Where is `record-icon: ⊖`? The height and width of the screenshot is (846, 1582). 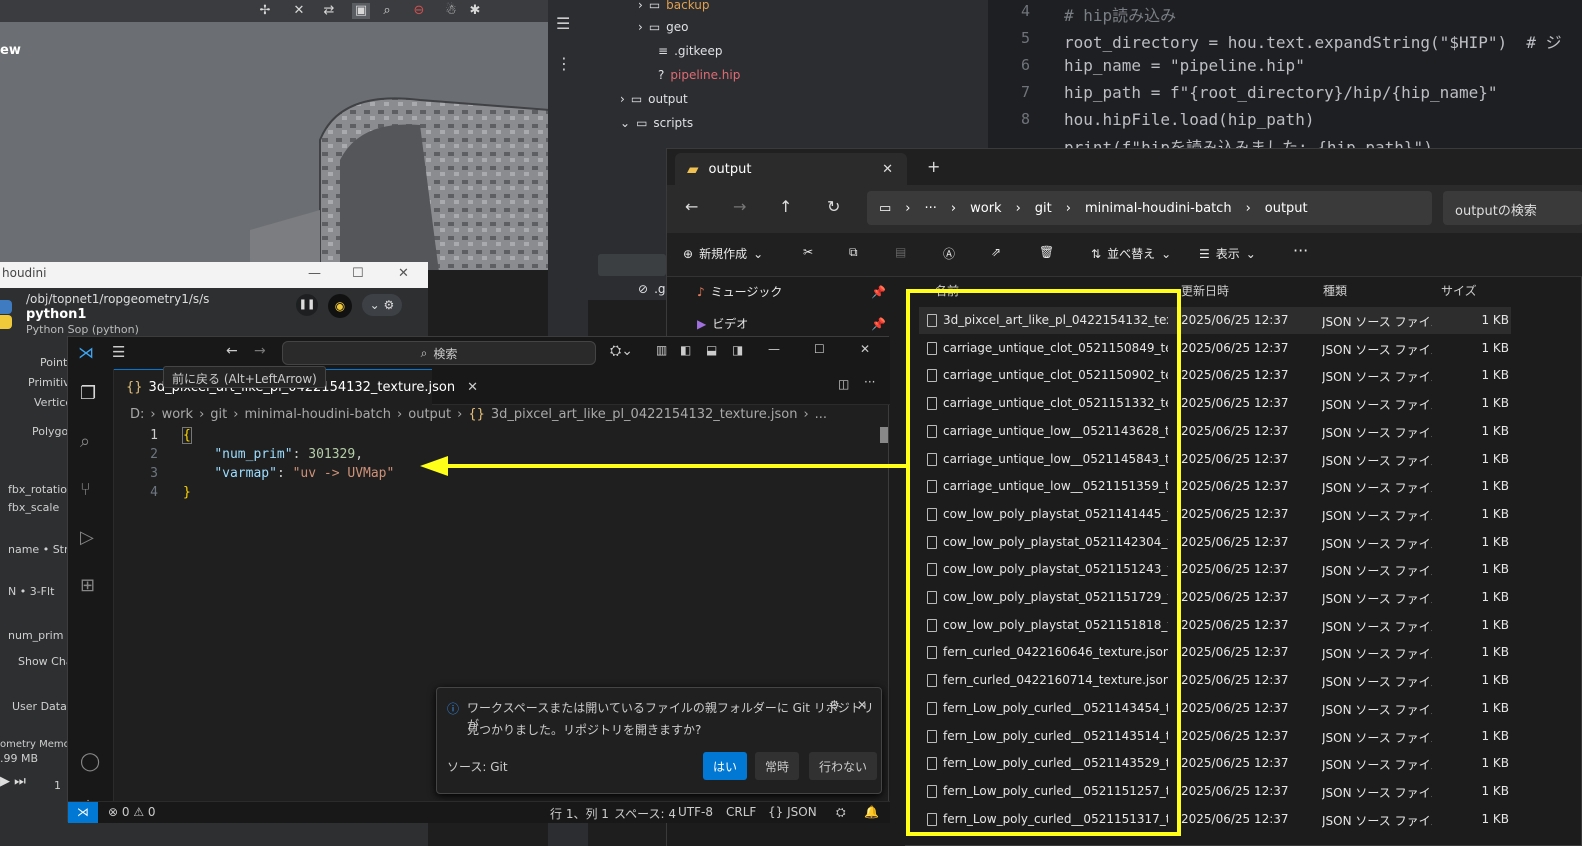
record-icon: ⊖ is located at coordinates (419, 11).